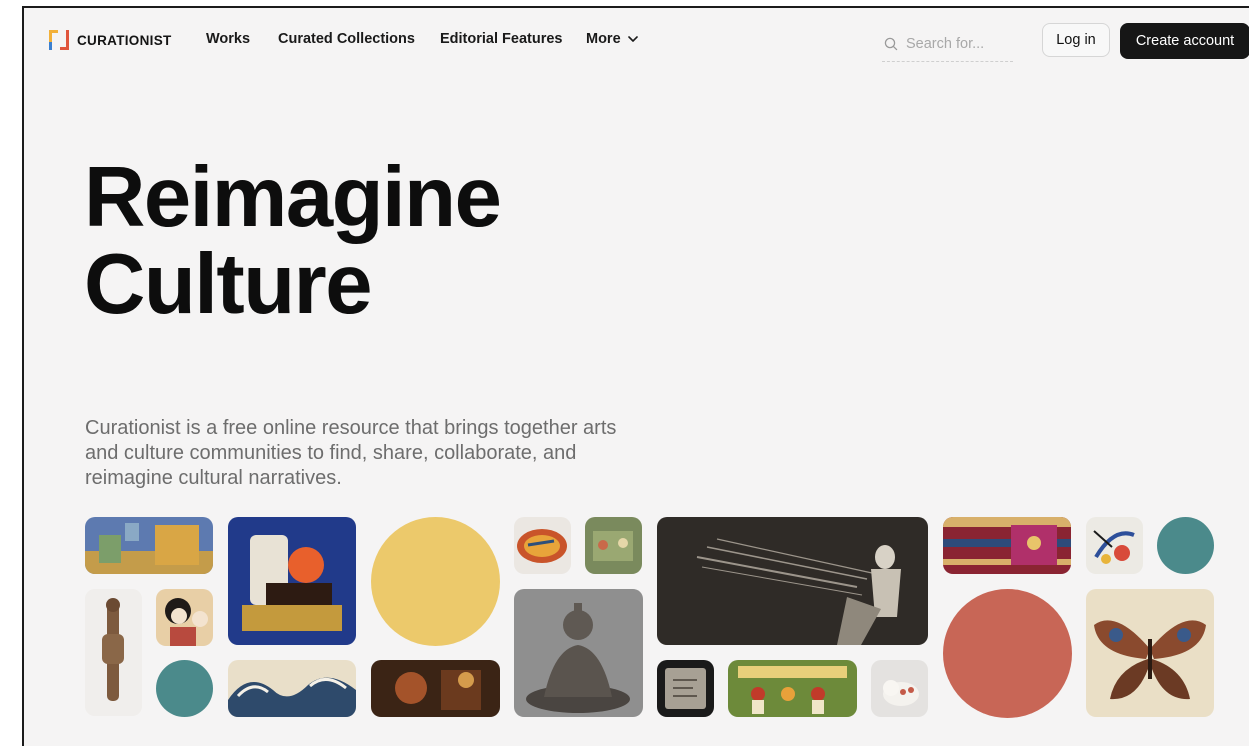 This screenshot has height=746, width=1249. Describe the element at coordinates (59, 40) in the screenshot. I see `logo-mark-icon` at that location.